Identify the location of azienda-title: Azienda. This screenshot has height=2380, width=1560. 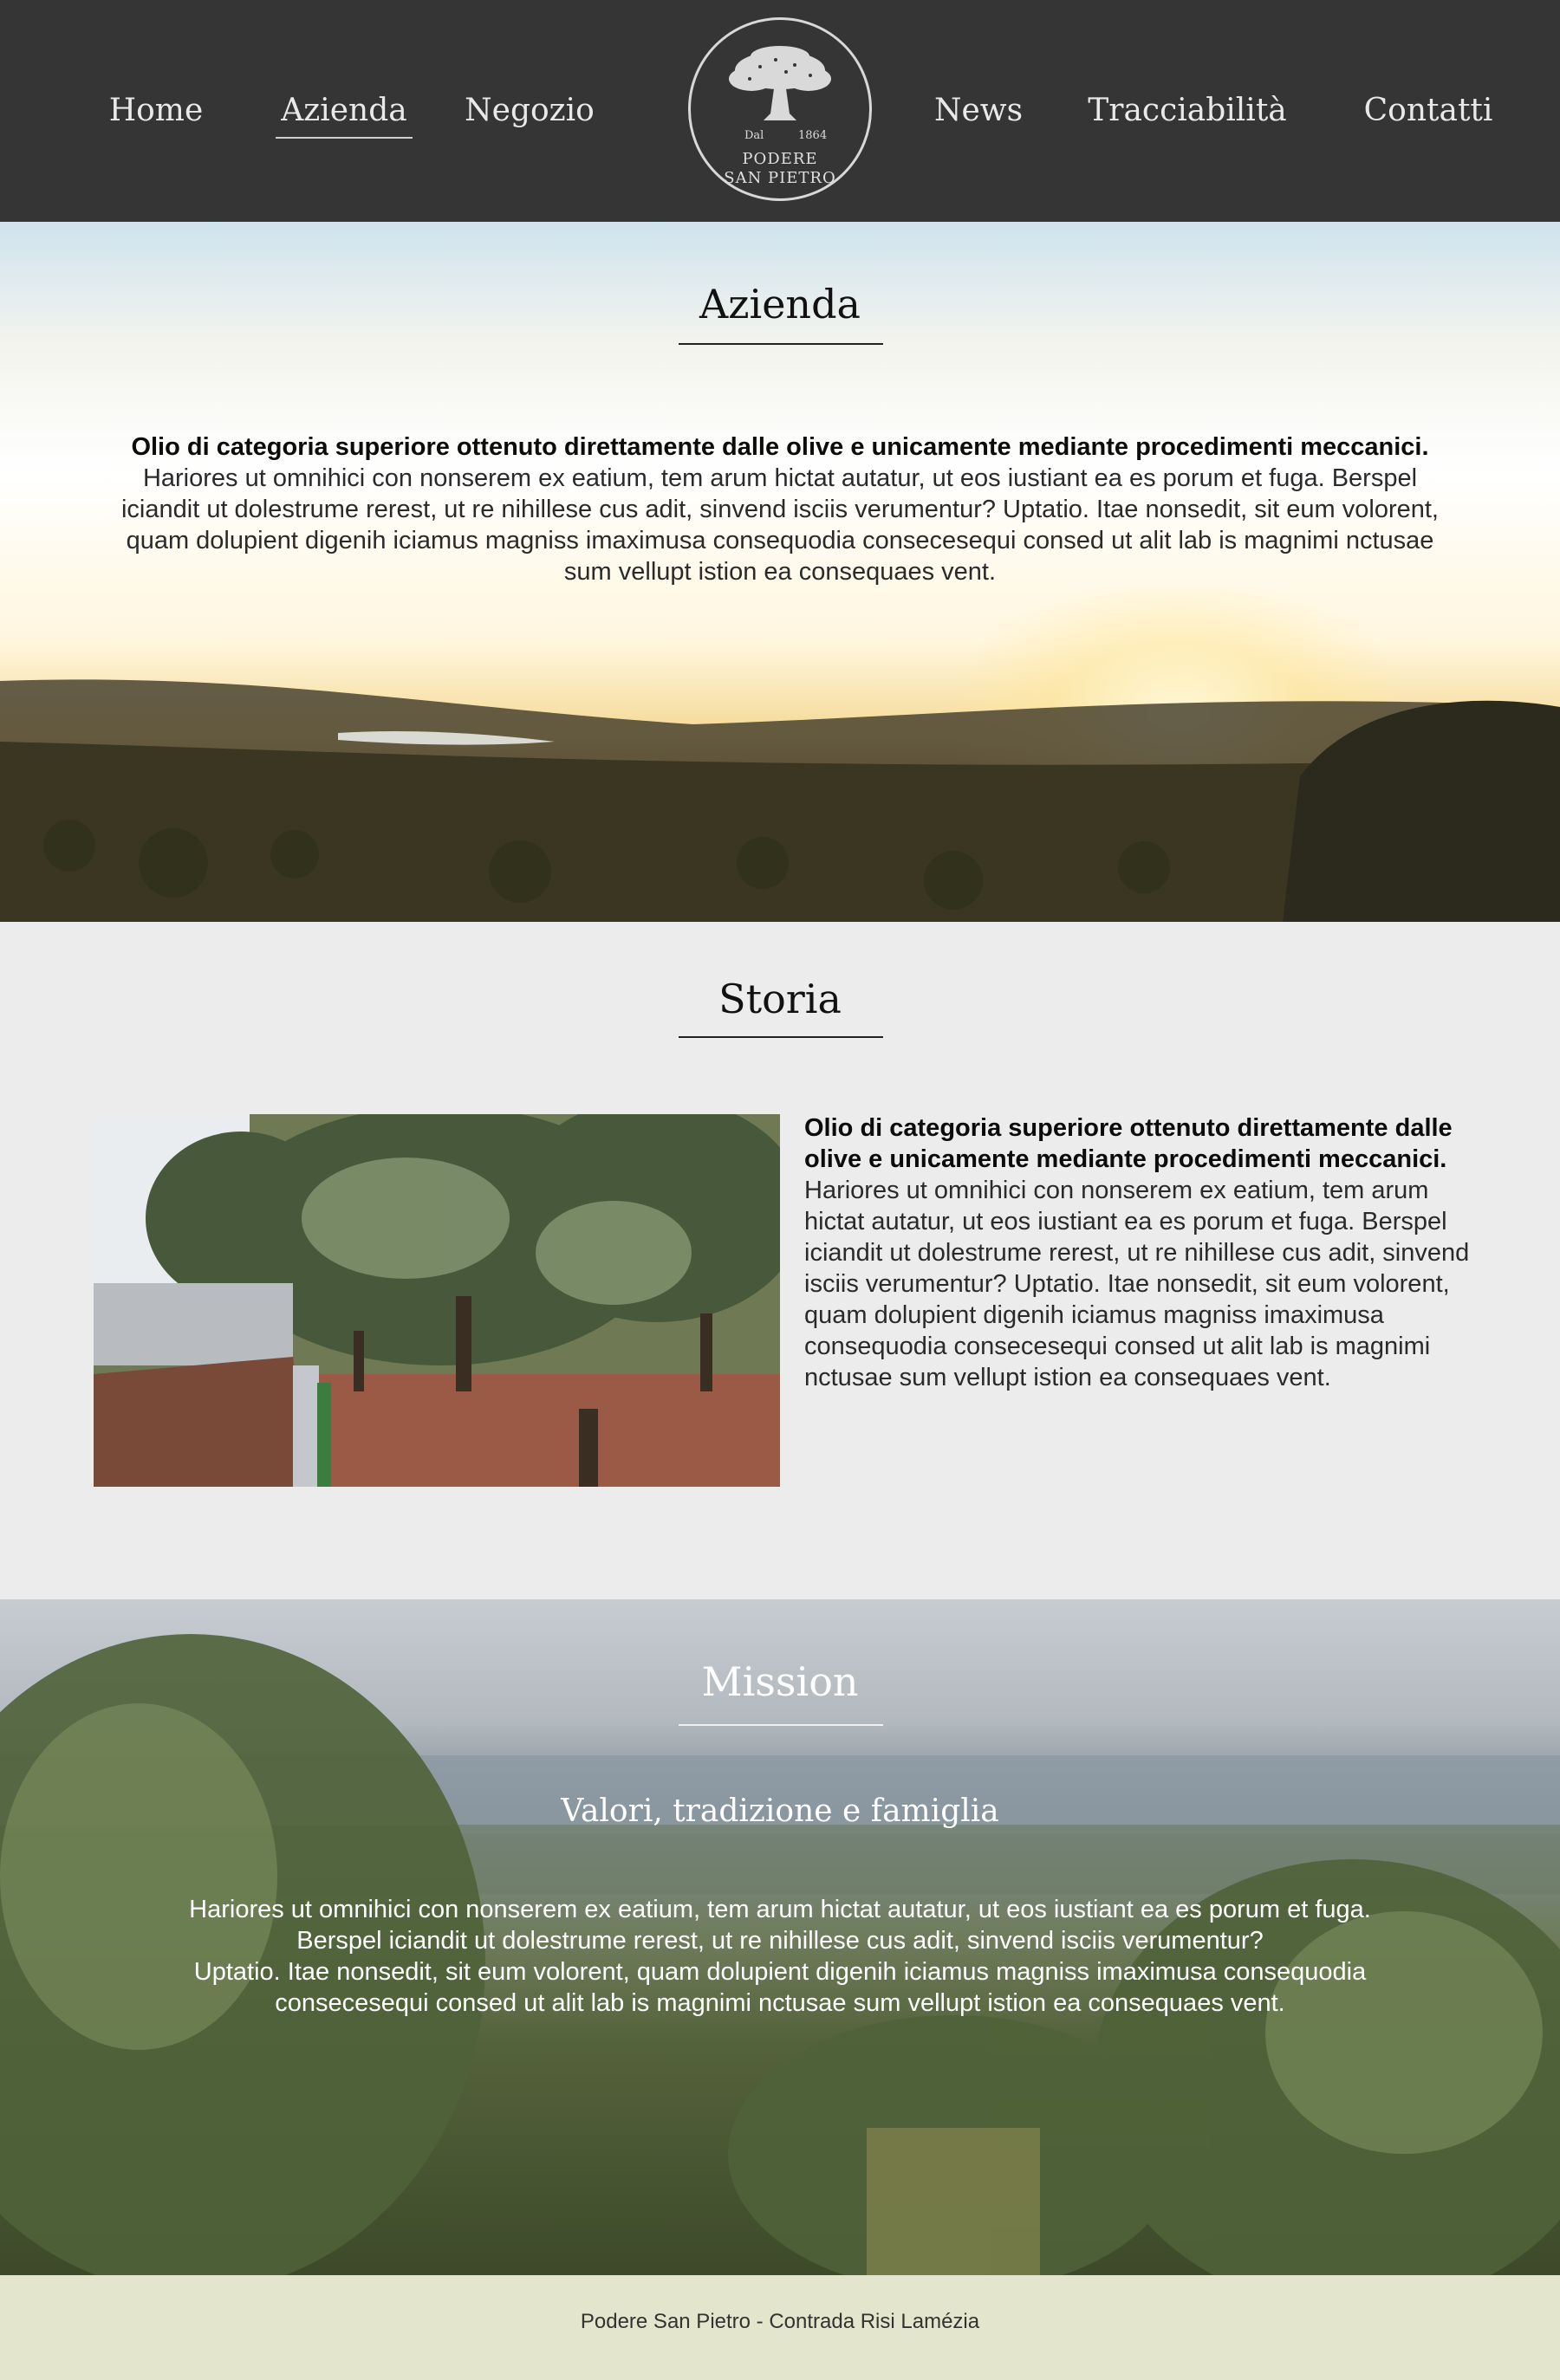
(780, 304).